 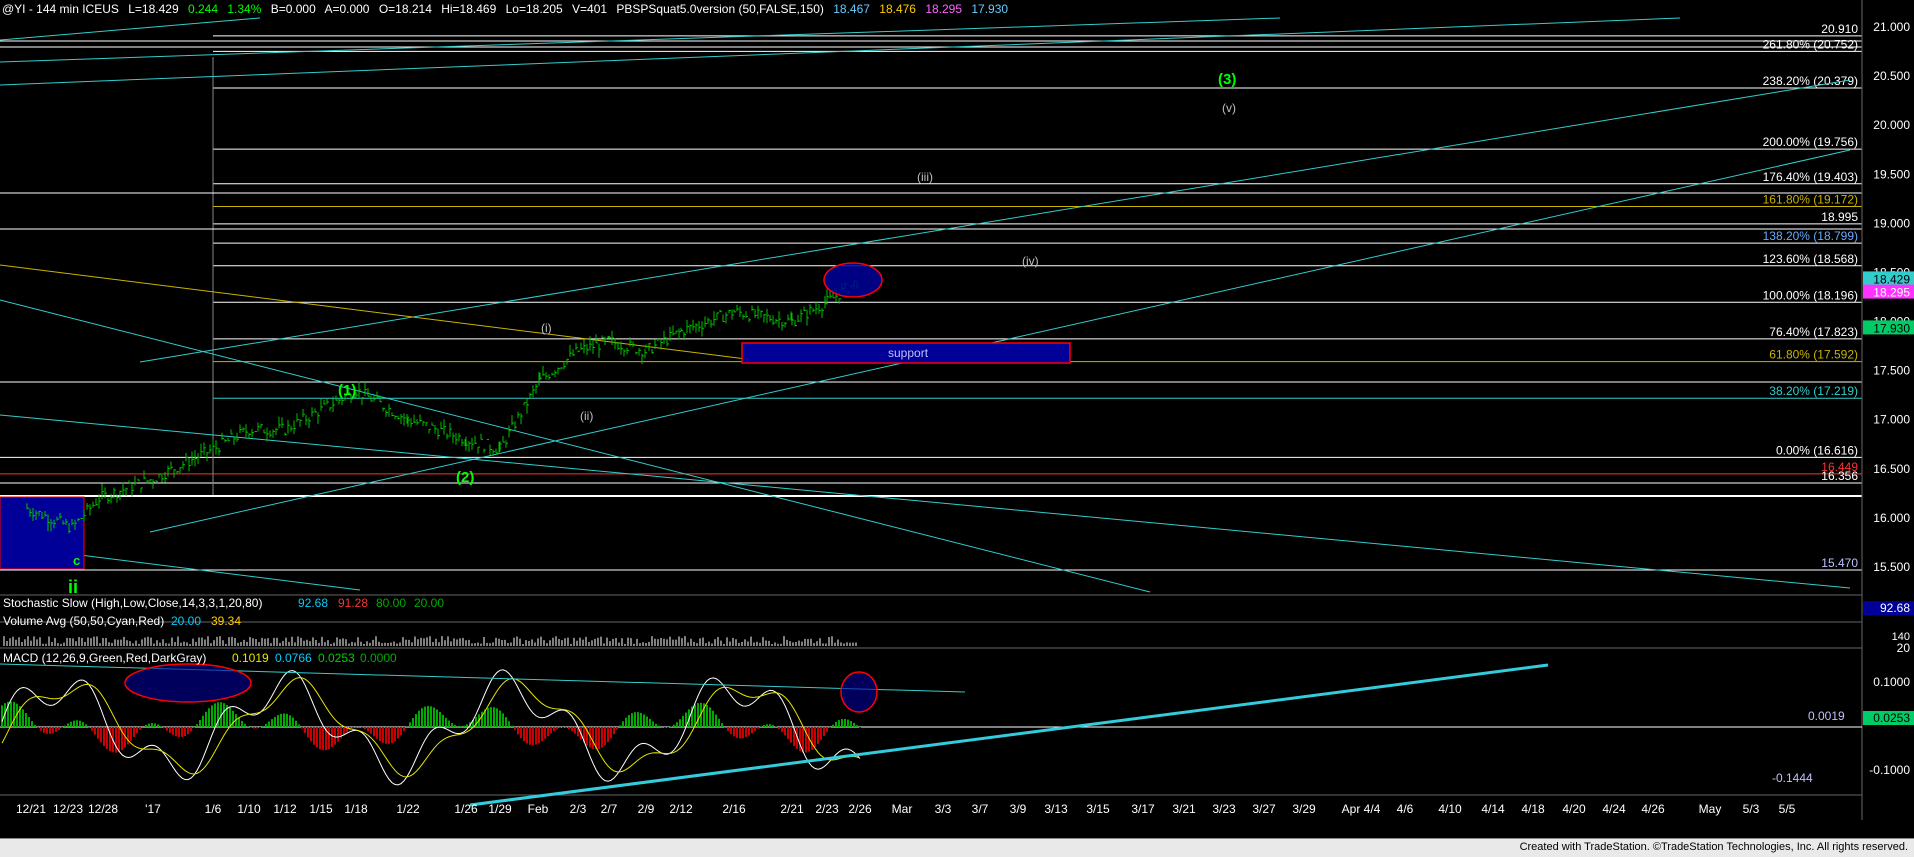 What do you see at coordinates (1891, 682) in the screenshot?
I see `macd-axis: 0.1000` at bounding box center [1891, 682].